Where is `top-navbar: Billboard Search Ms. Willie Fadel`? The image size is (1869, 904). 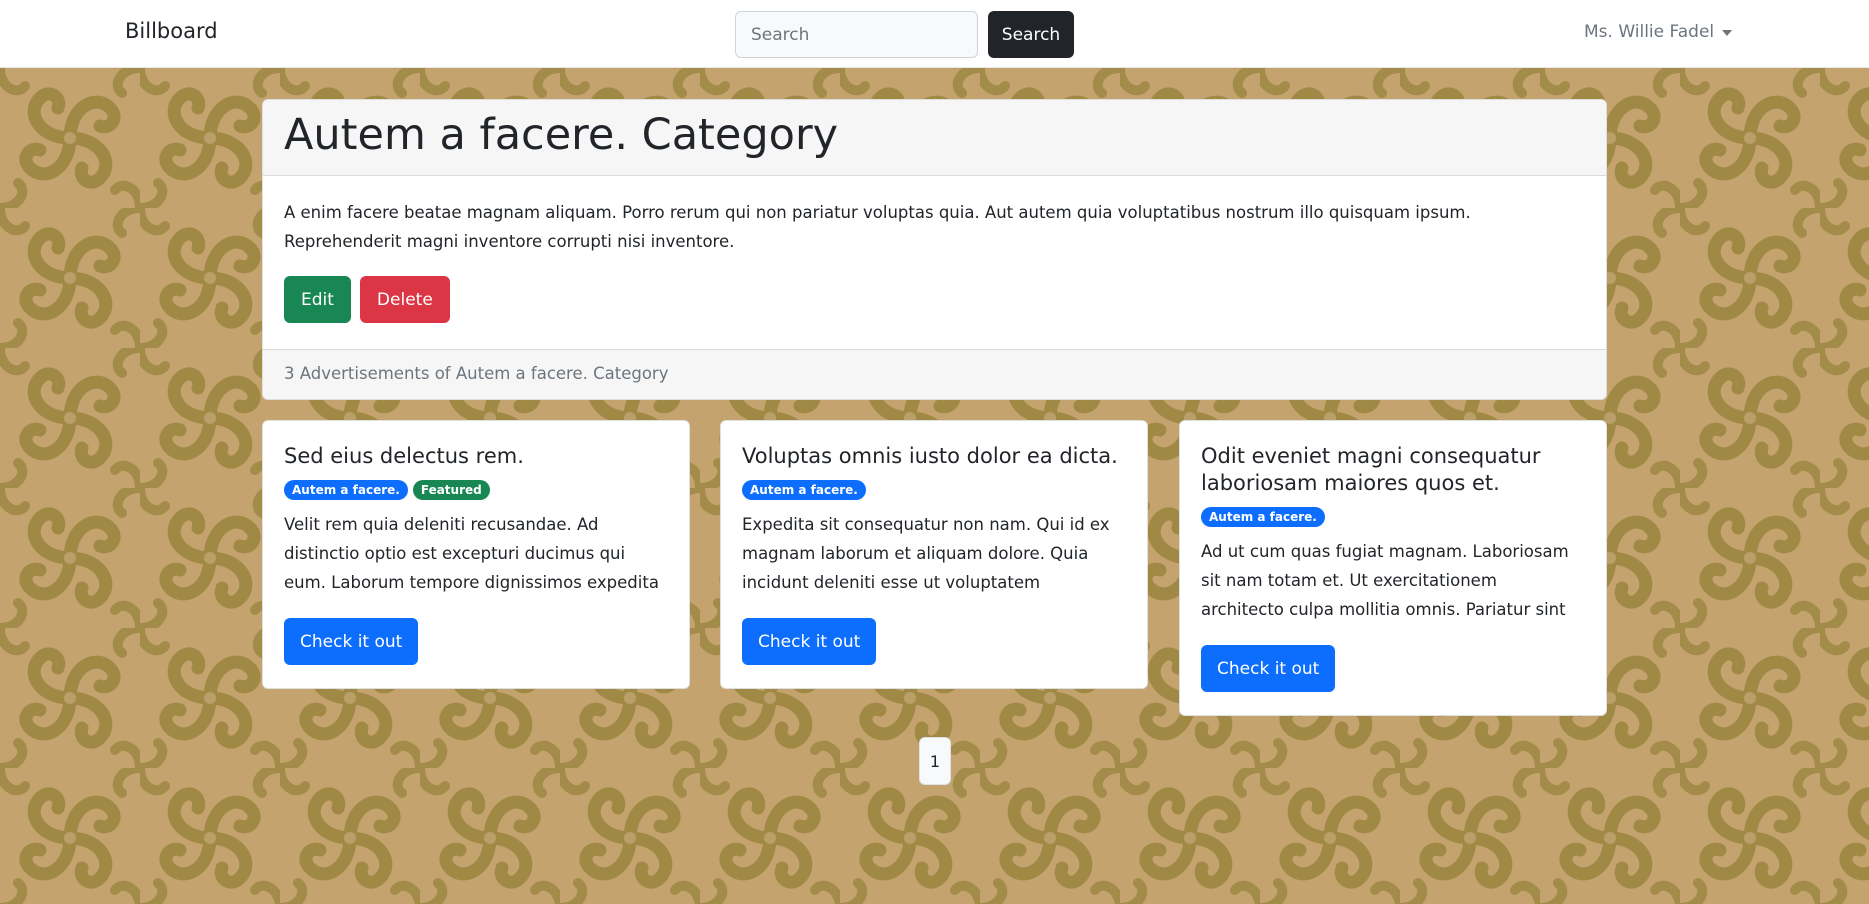
top-navbar: Billboard Search Ms. Willie Fadel is located at coordinates (934, 34).